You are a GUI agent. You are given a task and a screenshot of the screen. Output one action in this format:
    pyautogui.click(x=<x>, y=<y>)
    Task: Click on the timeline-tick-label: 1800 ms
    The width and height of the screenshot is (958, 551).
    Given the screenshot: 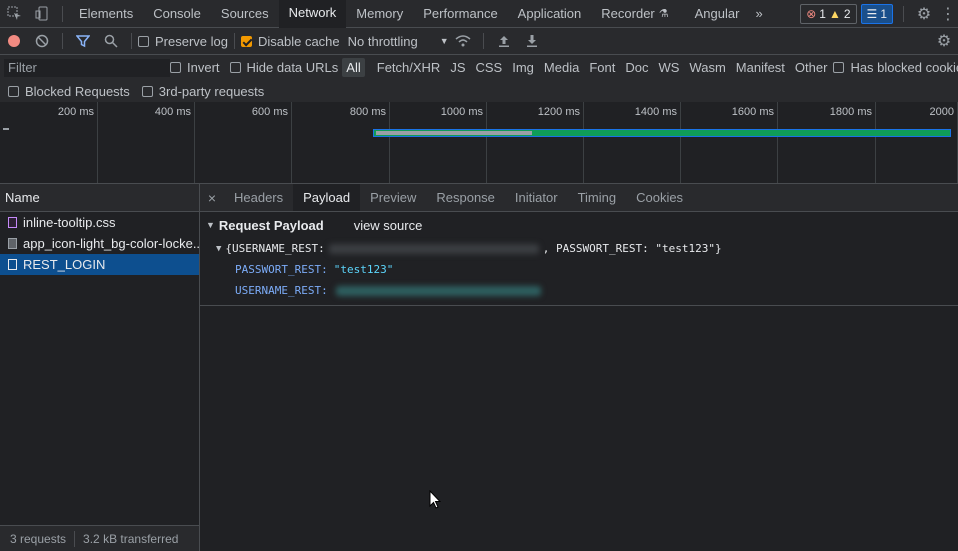 What is the action you would take?
    pyautogui.click(x=850, y=112)
    